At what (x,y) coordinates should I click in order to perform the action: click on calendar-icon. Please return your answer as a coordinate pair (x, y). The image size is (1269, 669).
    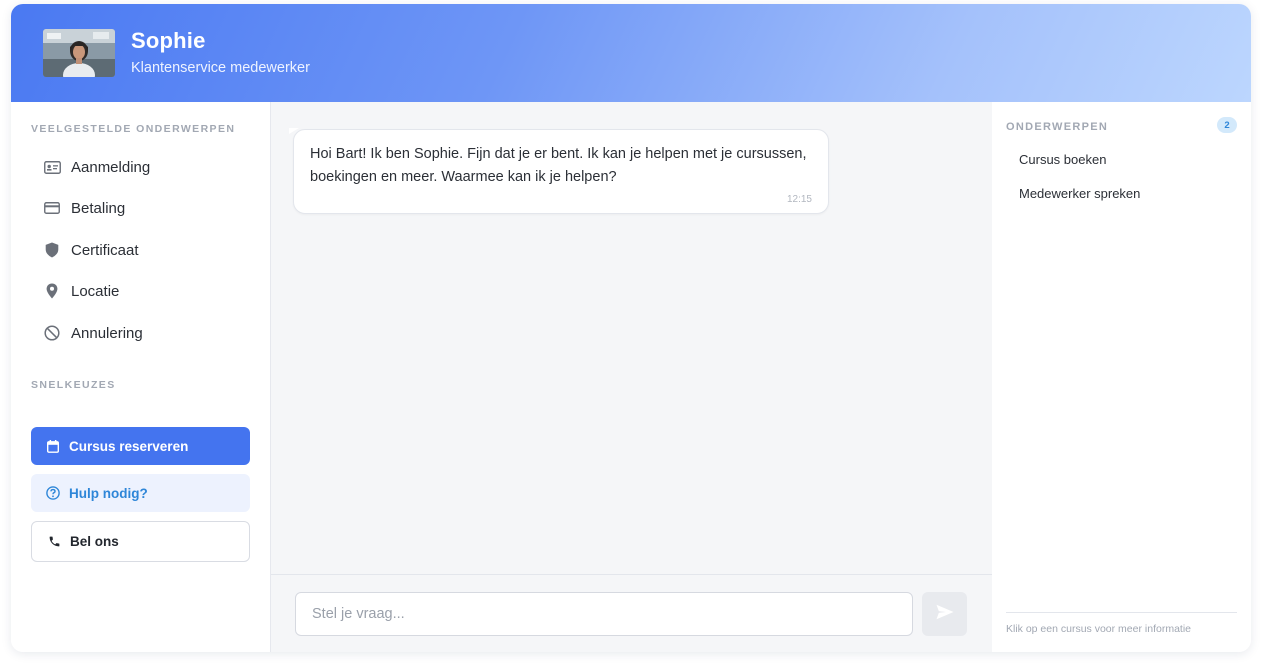
    Looking at the image, I should click on (53, 446).